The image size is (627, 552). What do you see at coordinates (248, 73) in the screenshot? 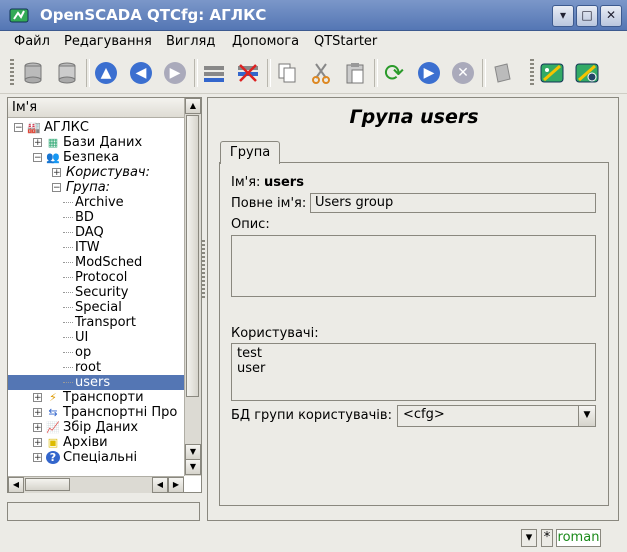
I see `delete-item-icon` at bounding box center [248, 73].